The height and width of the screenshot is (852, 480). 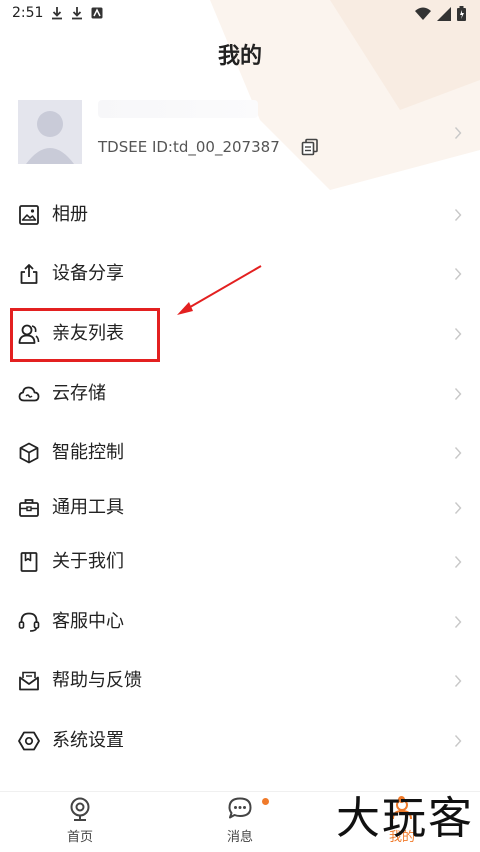 What do you see at coordinates (240, 133) in the screenshot?
I see `profile-card: TDSEE ID:td_00_207387` at bounding box center [240, 133].